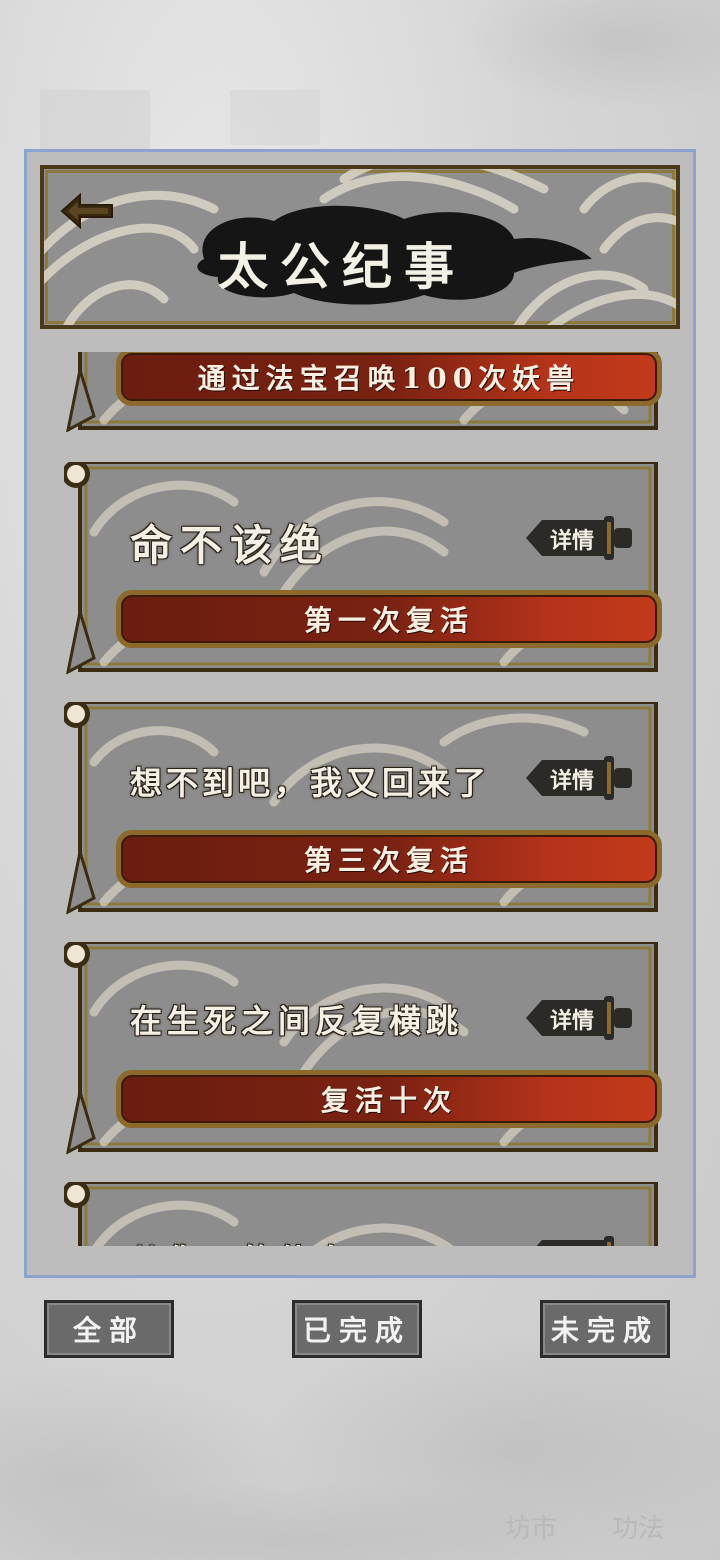 This screenshot has height=1560, width=720. What do you see at coordinates (297, 1021) in the screenshot?
I see `achievement-title: 在生死之间反复横跳` at bounding box center [297, 1021].